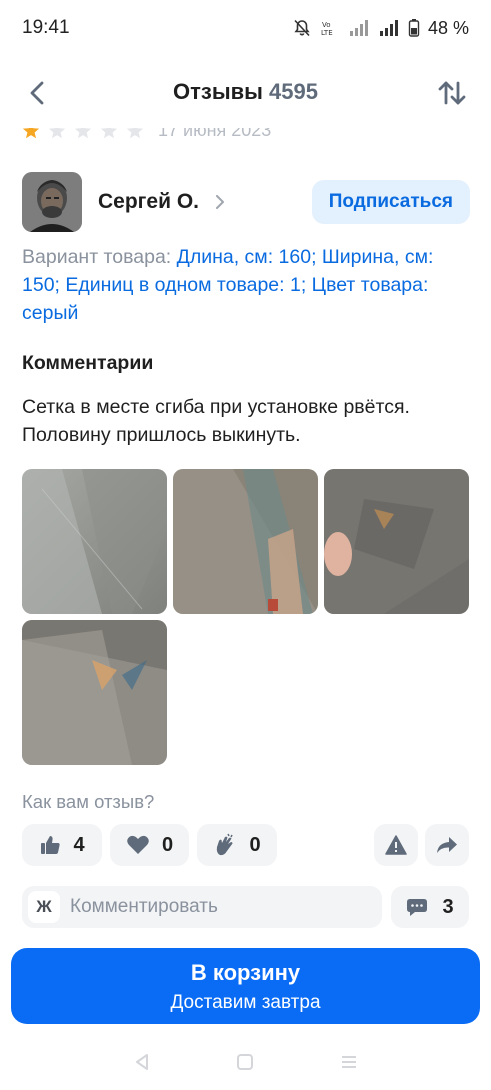 This screenshot has width=491, height=1090. I want to click on heart-button: 0, so click(149, 845).